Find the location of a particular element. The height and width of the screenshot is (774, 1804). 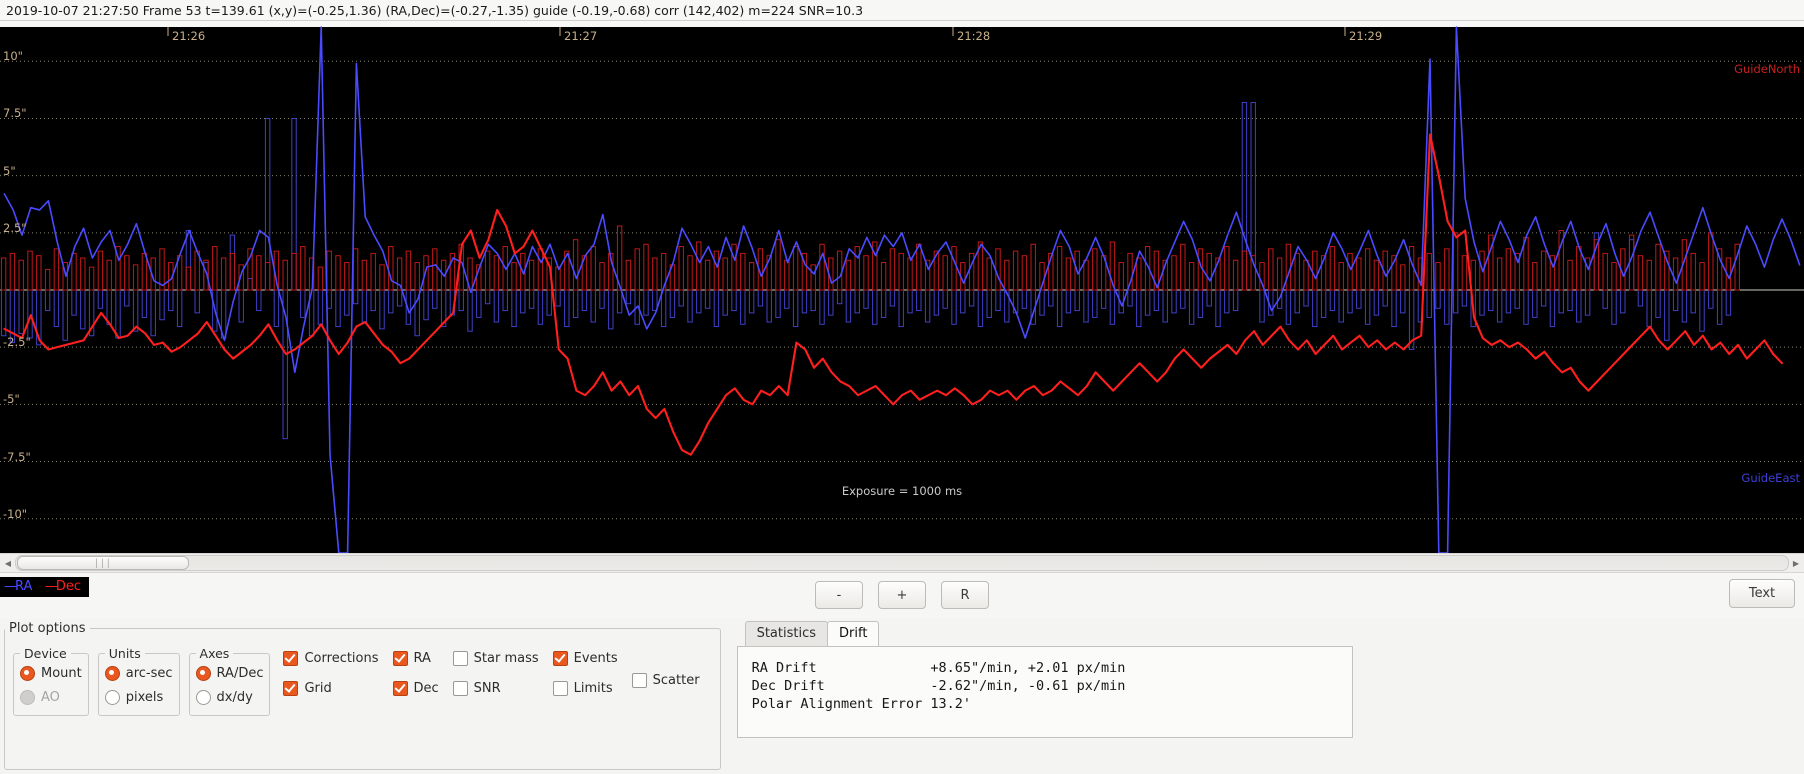

device-group: Device Mount AO is located at coordinates (51, 681).